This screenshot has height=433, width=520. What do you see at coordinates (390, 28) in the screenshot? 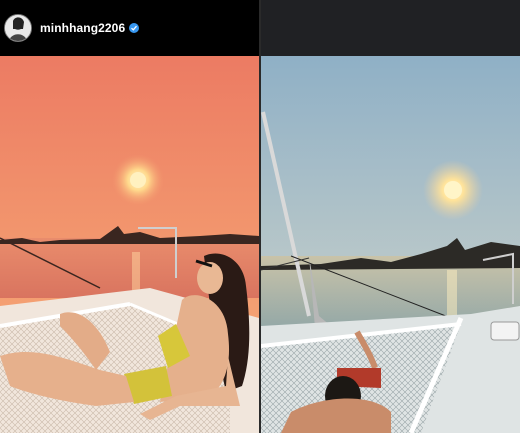
I see `right-header` at bounding box center [390, 28].